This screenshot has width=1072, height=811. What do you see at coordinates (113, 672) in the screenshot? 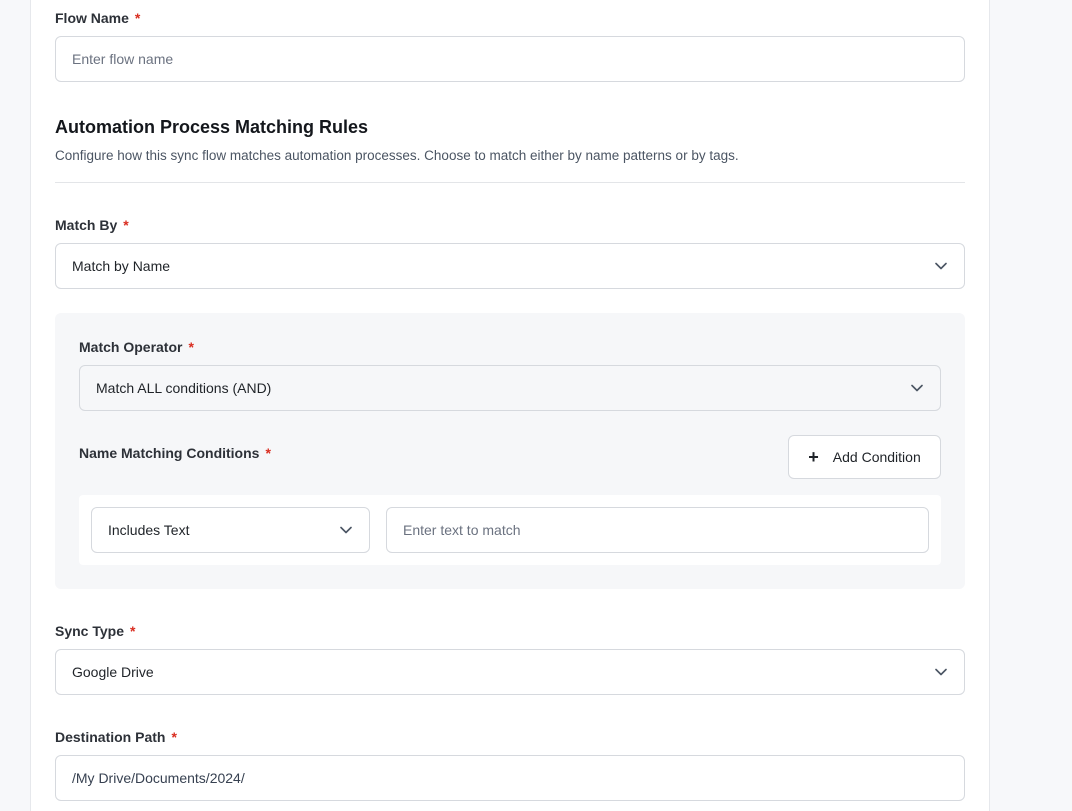
I see `sync-type-value: Google Drive` at bounding box center [113, 672].